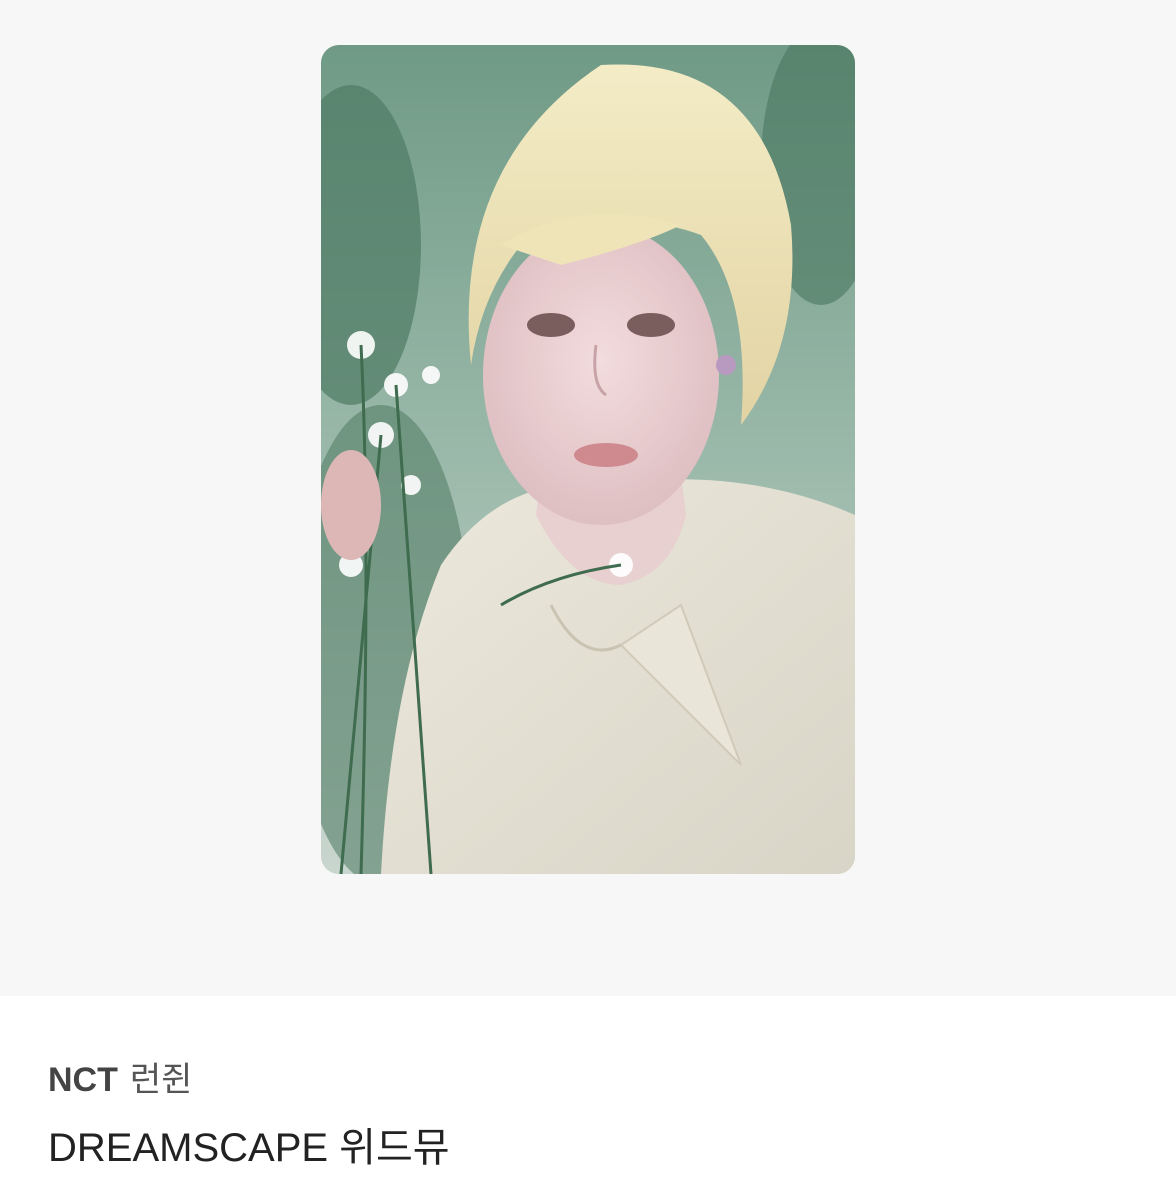 The image size is (1176, 1200). I want to click on product-title: DREAMSCAPE 위드뮤, so click(249, 1148).